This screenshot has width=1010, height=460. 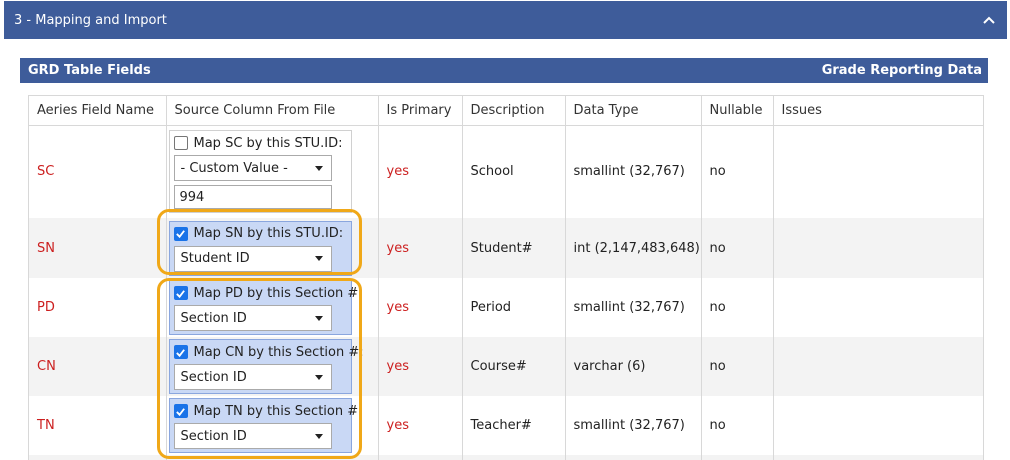 I want to click on map-label: Map SN by this STU.ID:, so click(x=268, y=233).